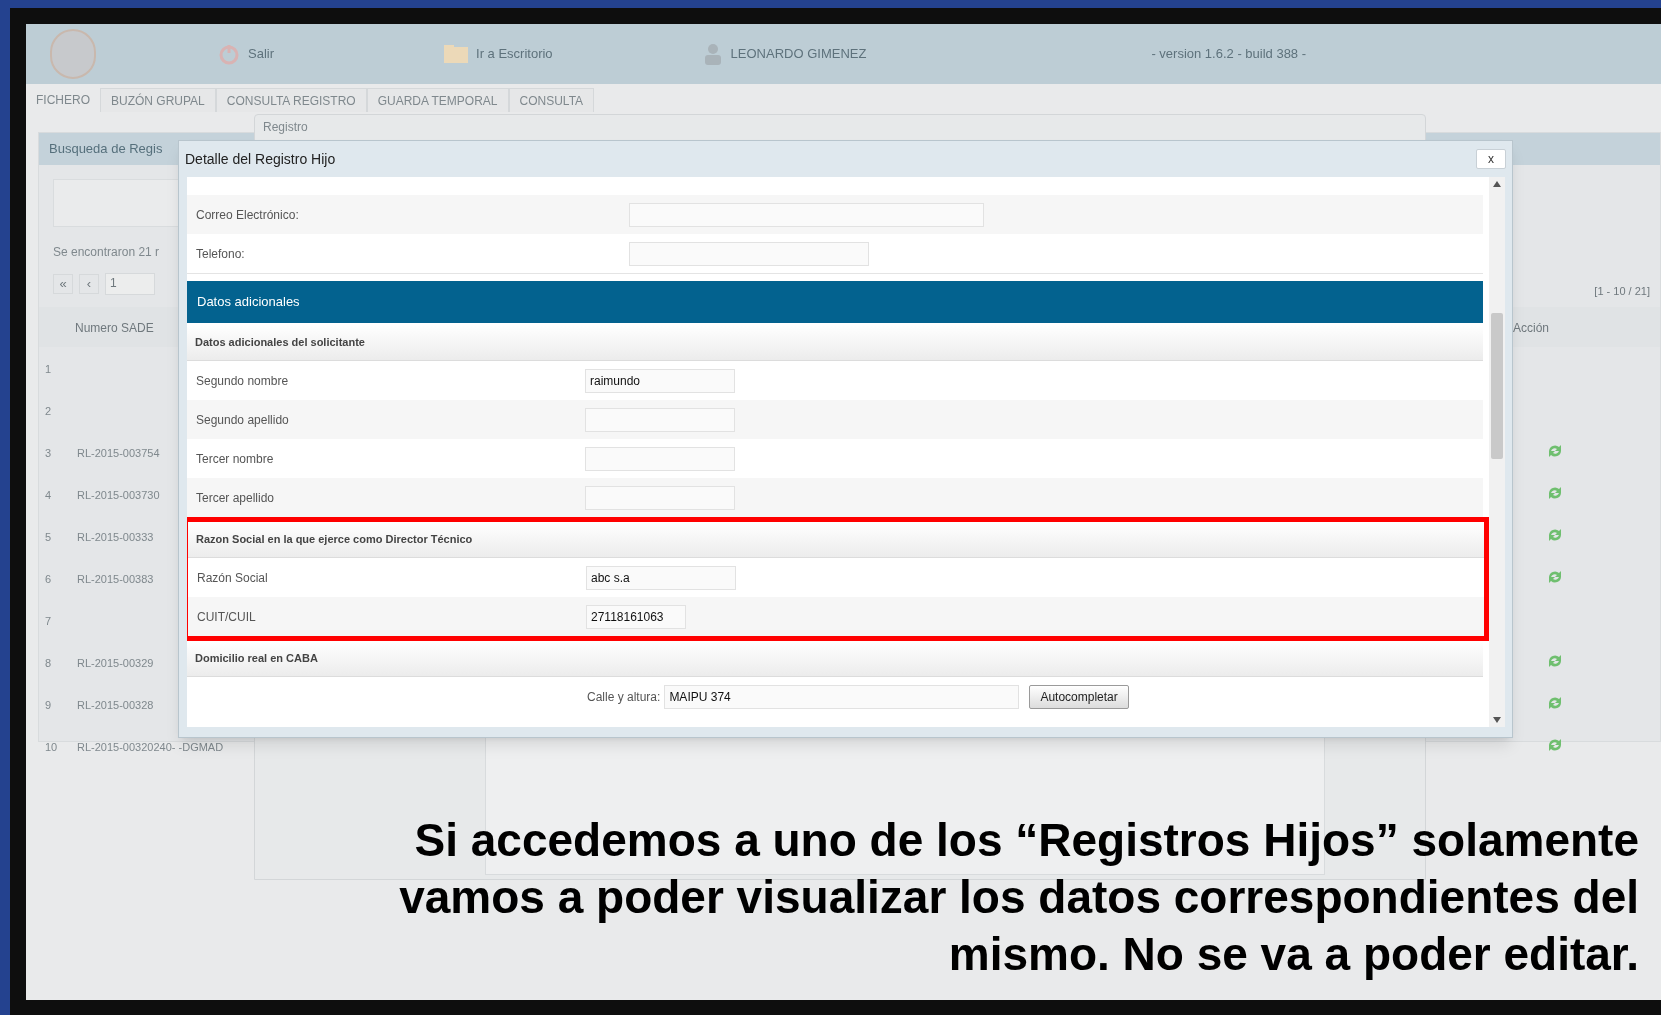 The width and height of the screenshot is (1661, 1015). Describe the element at coordinates (291, 100) in the screenshot. I see `menu-tab: CONSULTA REGISTRO` at that location.